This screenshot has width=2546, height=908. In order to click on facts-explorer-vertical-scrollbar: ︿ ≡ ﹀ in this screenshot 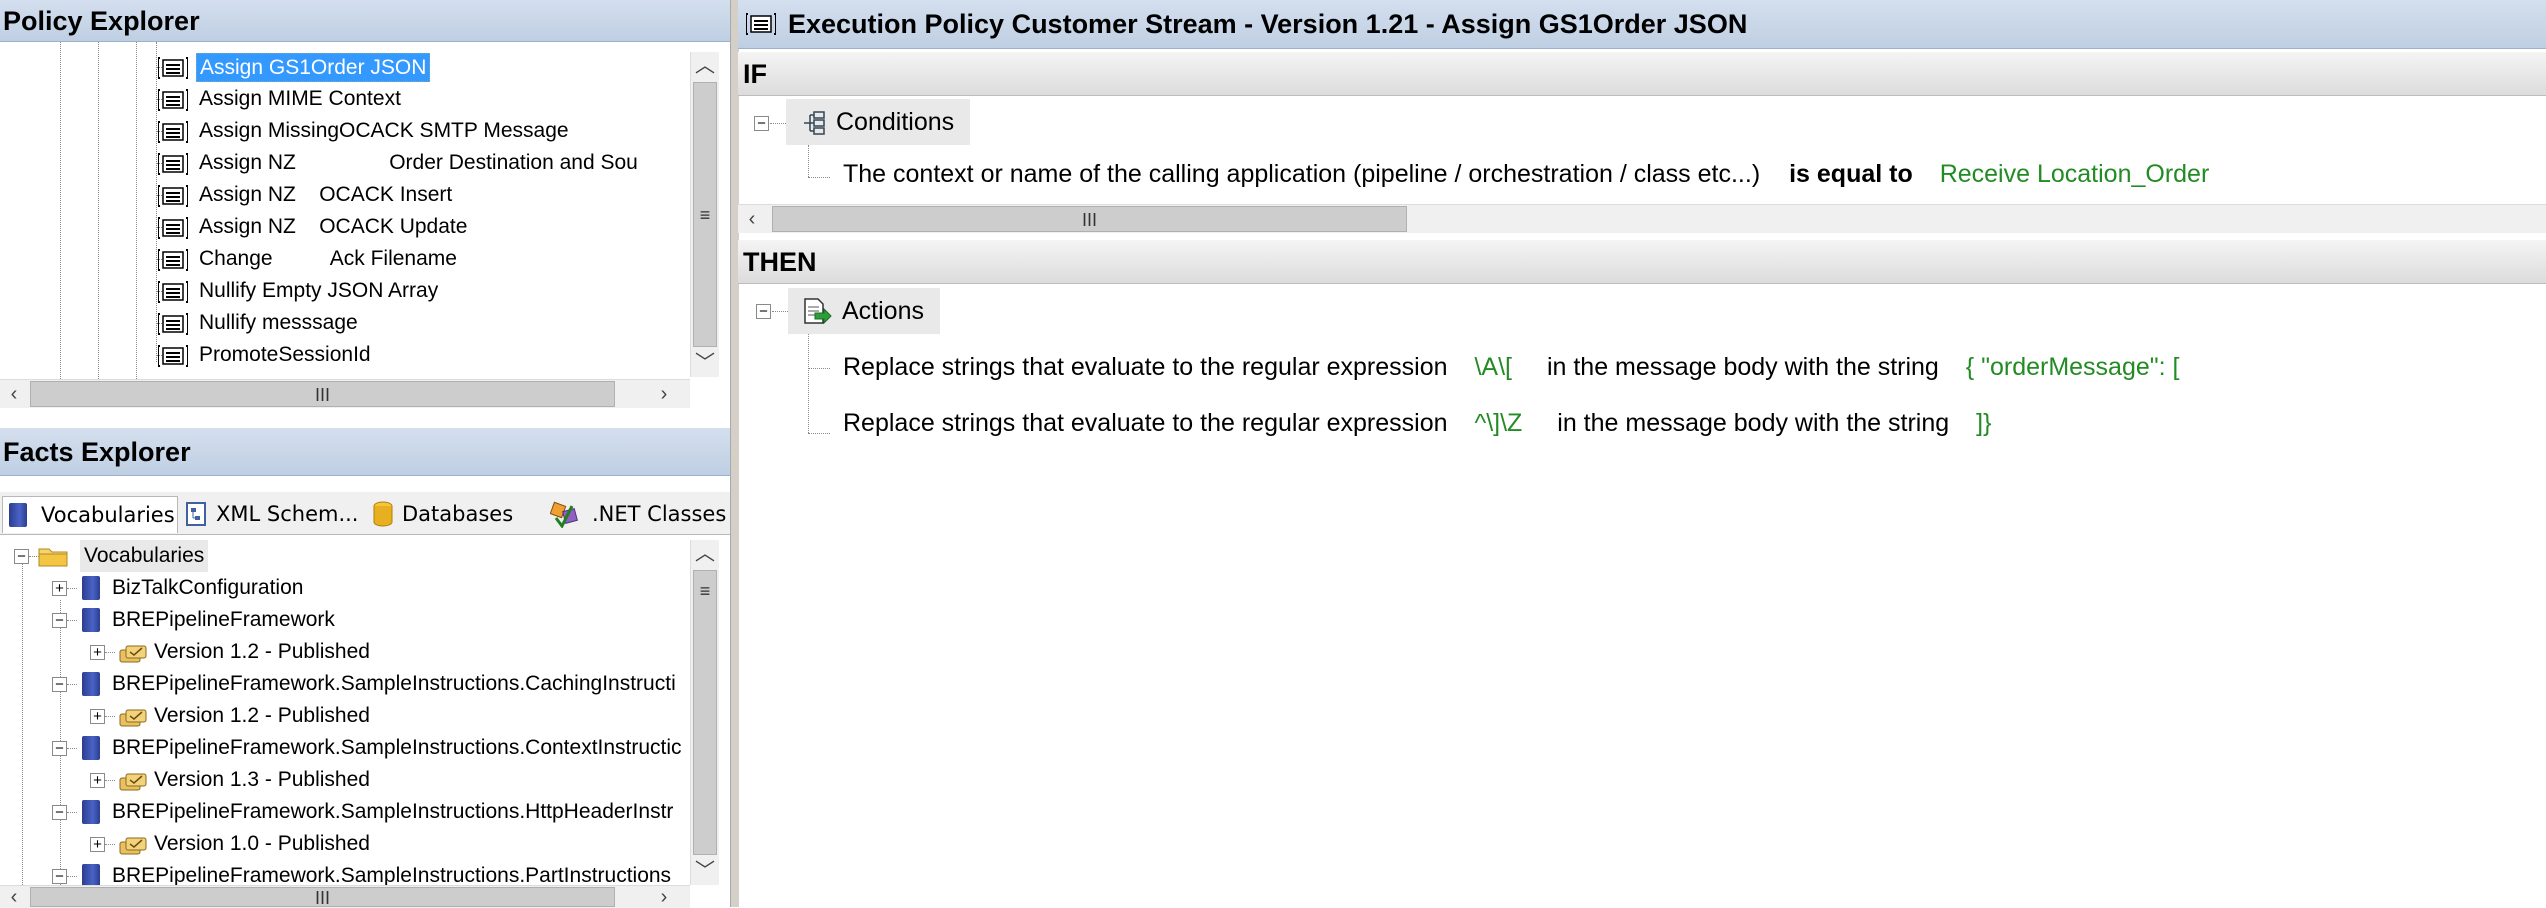, I will do `click(704, 712)`.